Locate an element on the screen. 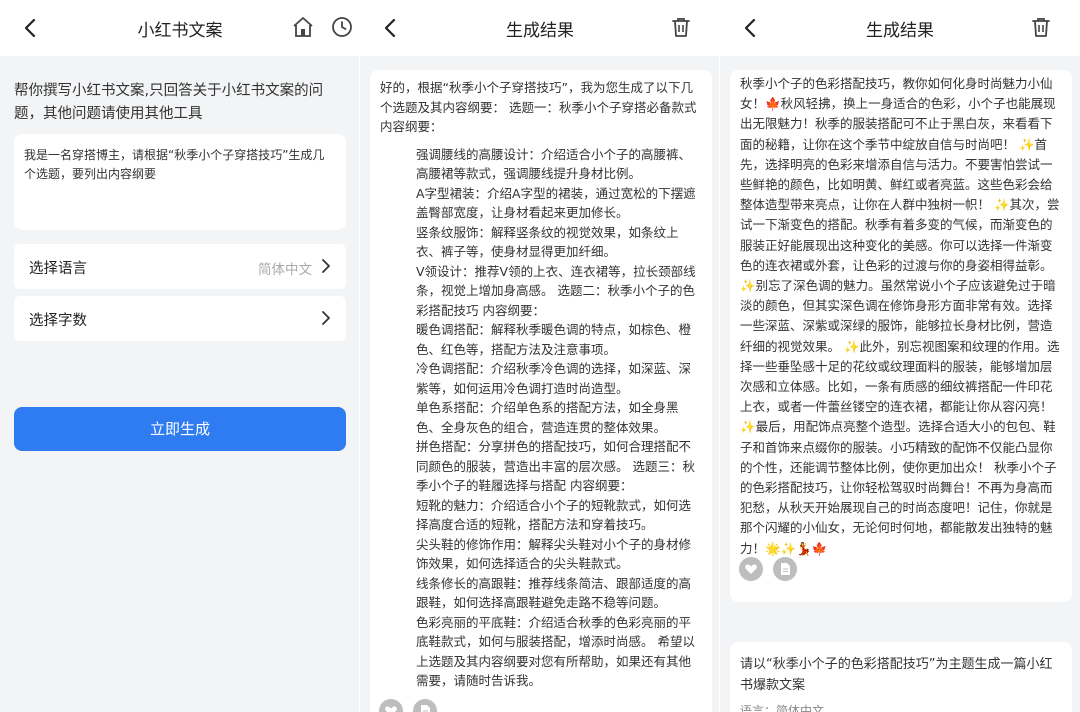  result-item: 暖色调搭配：解释秋季暖色调的特点，如棕色、橙色、红色等，搭配方法及注意事项。 is located at coordinates (554, 339).